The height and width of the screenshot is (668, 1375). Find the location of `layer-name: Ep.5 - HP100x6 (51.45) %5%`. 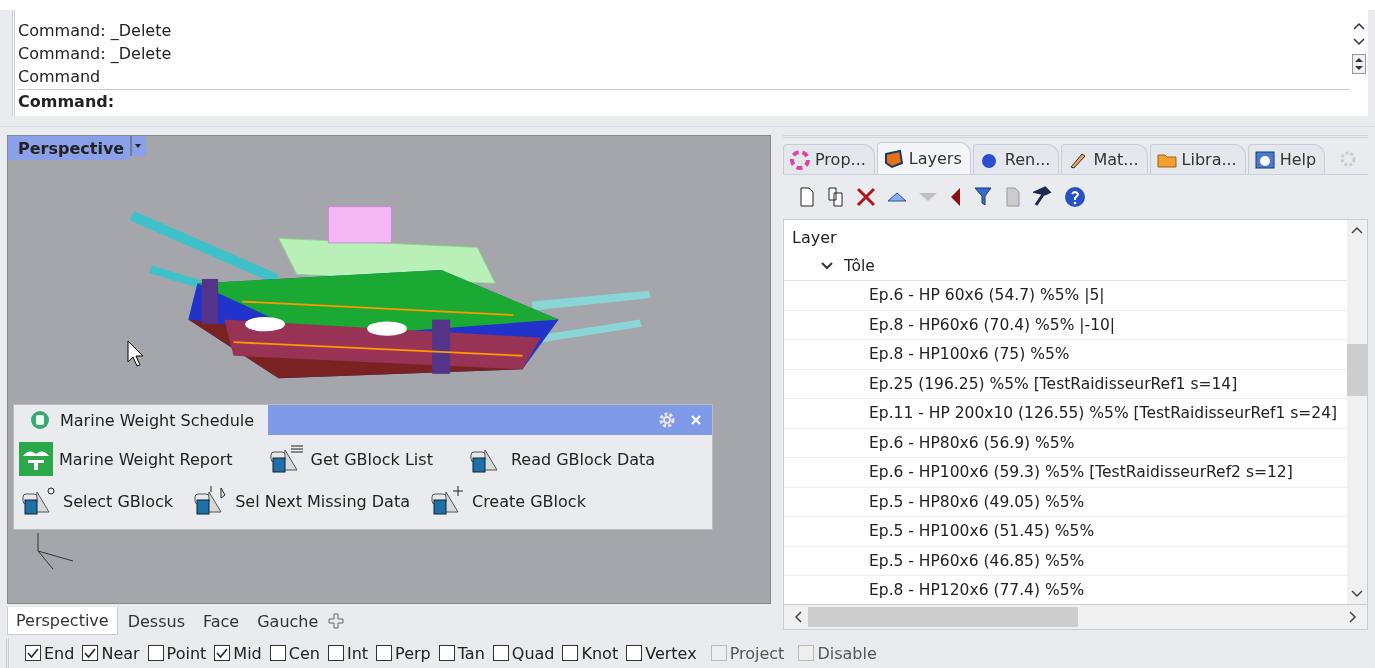

layer-name: Ep.5 - HP100x6 (51.45) %5% is located at coordinates (982, 531).